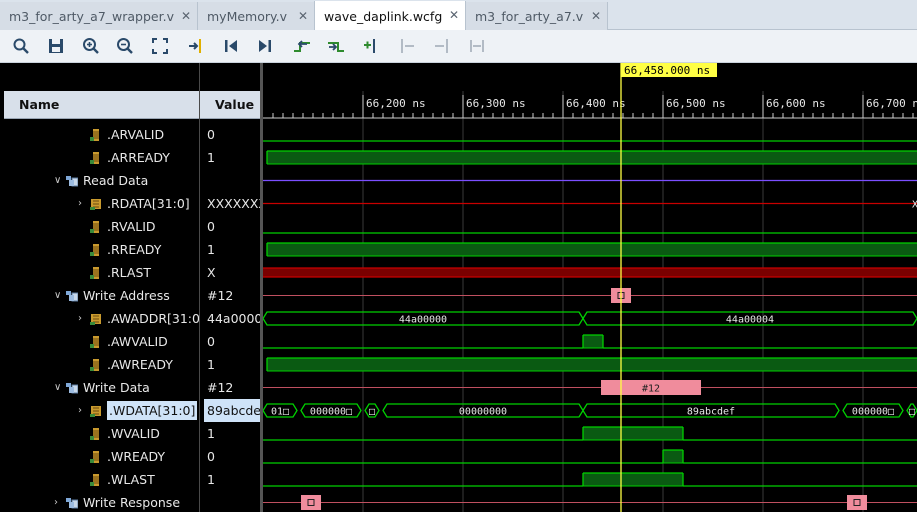 The height and width of the screenshot is (512, 917). What do you see at coordinates (21, 46) in the screenshot?
I see `search-icon` at bounding box center [21, 46].